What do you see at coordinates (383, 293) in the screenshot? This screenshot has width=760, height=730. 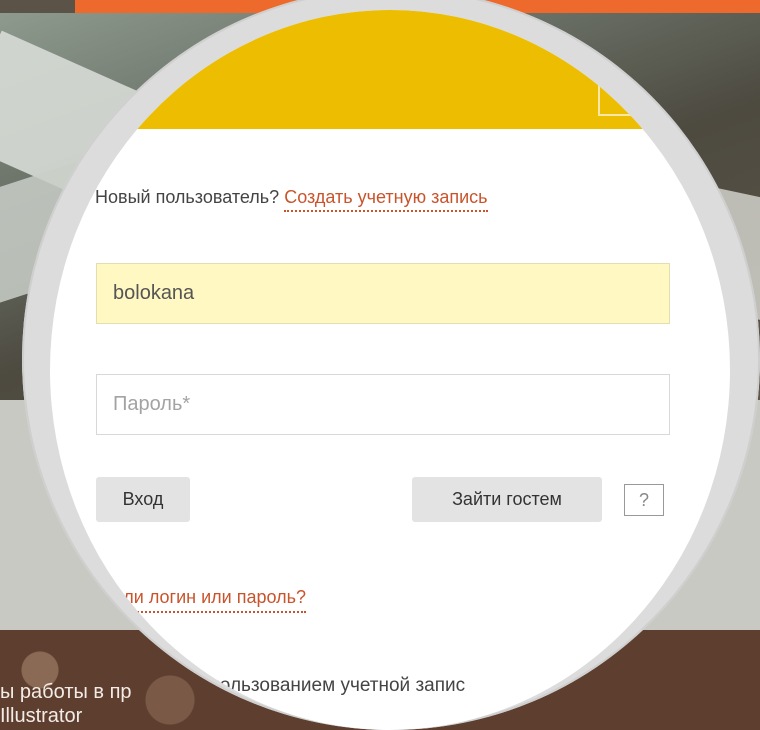 I see `login-input` at bounding box center [383, 293].